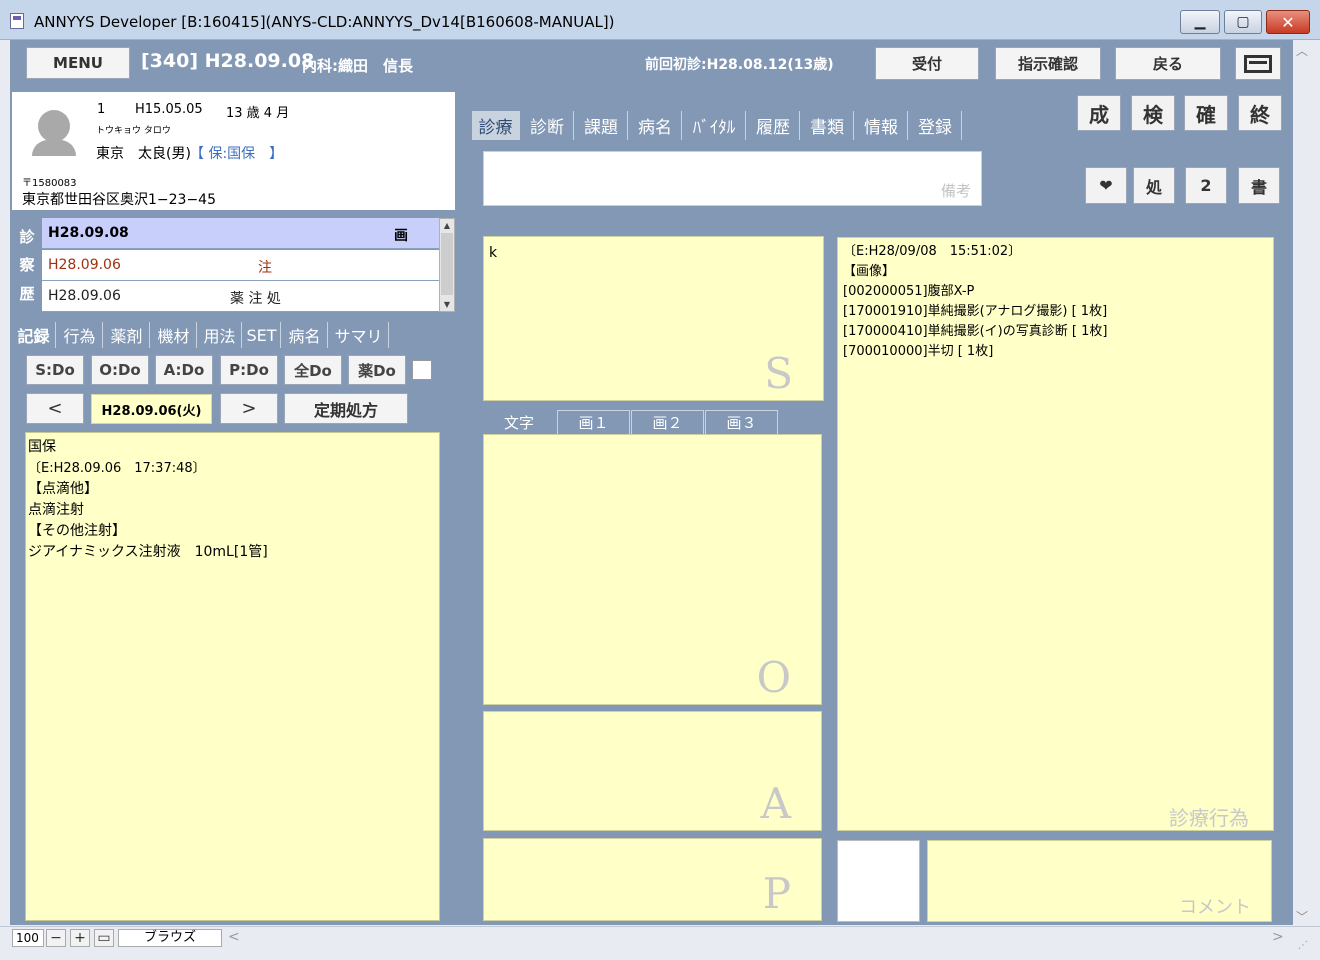 The image size is (1320, 960). What do you see at coordinates (120, 370) in the screenshot?
I see `o-do-button: O:Do` at bounding box center [120, 370].